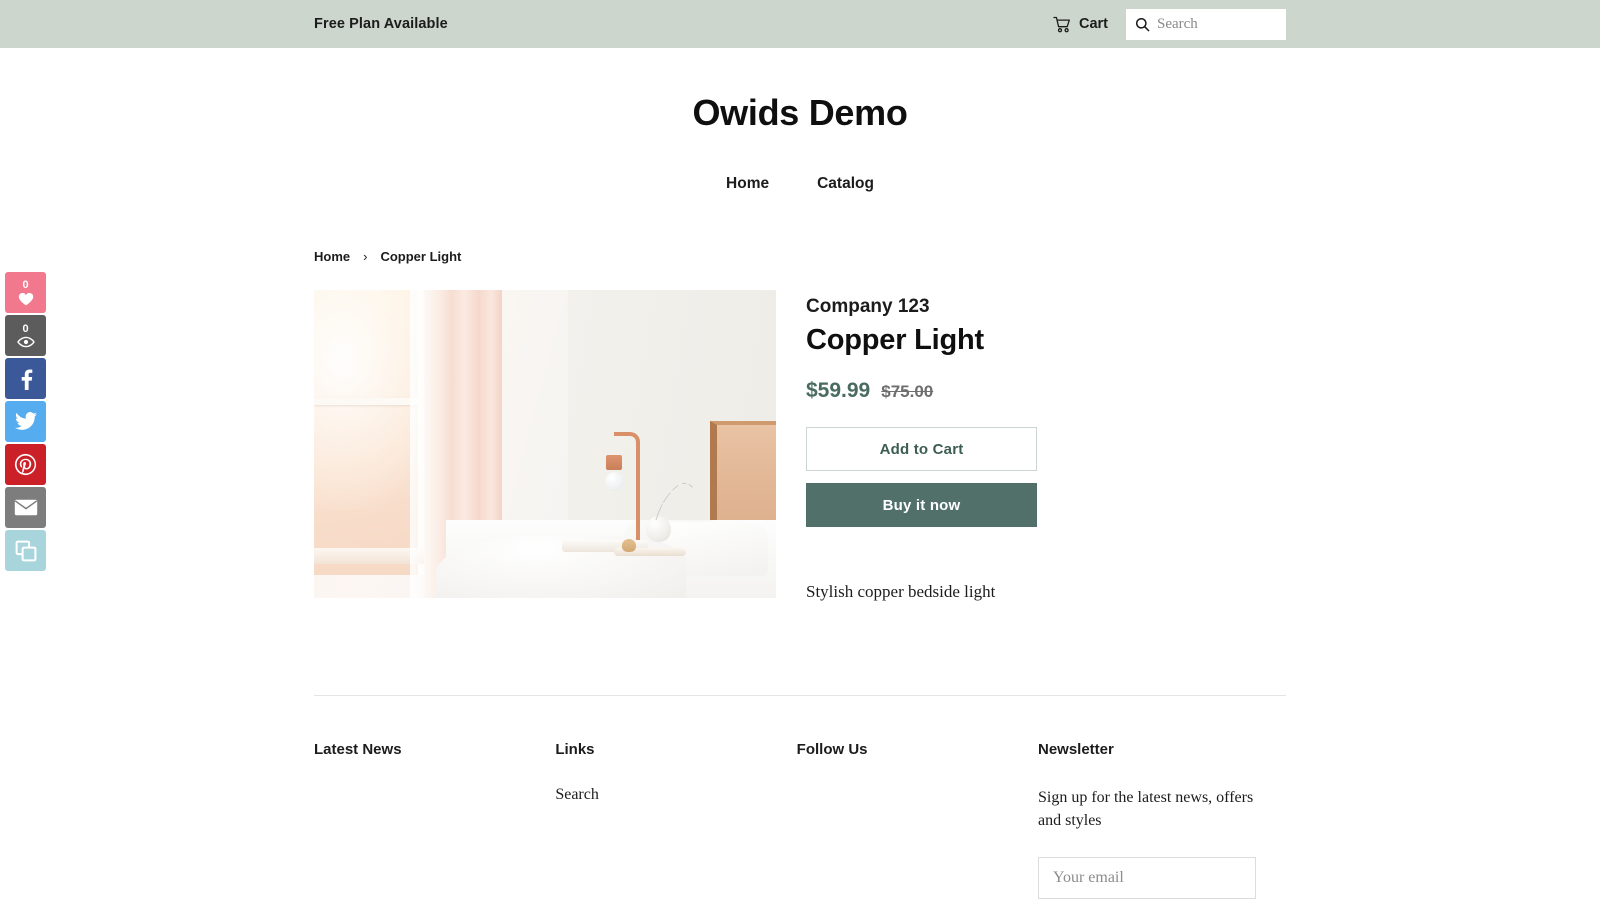 This screenshot has width=1600, height=900. What do you see at coordinates (434, 820) in the screenshot?
I see `footer-column-latest-news: Latest News` at bounding box center [434, 820].